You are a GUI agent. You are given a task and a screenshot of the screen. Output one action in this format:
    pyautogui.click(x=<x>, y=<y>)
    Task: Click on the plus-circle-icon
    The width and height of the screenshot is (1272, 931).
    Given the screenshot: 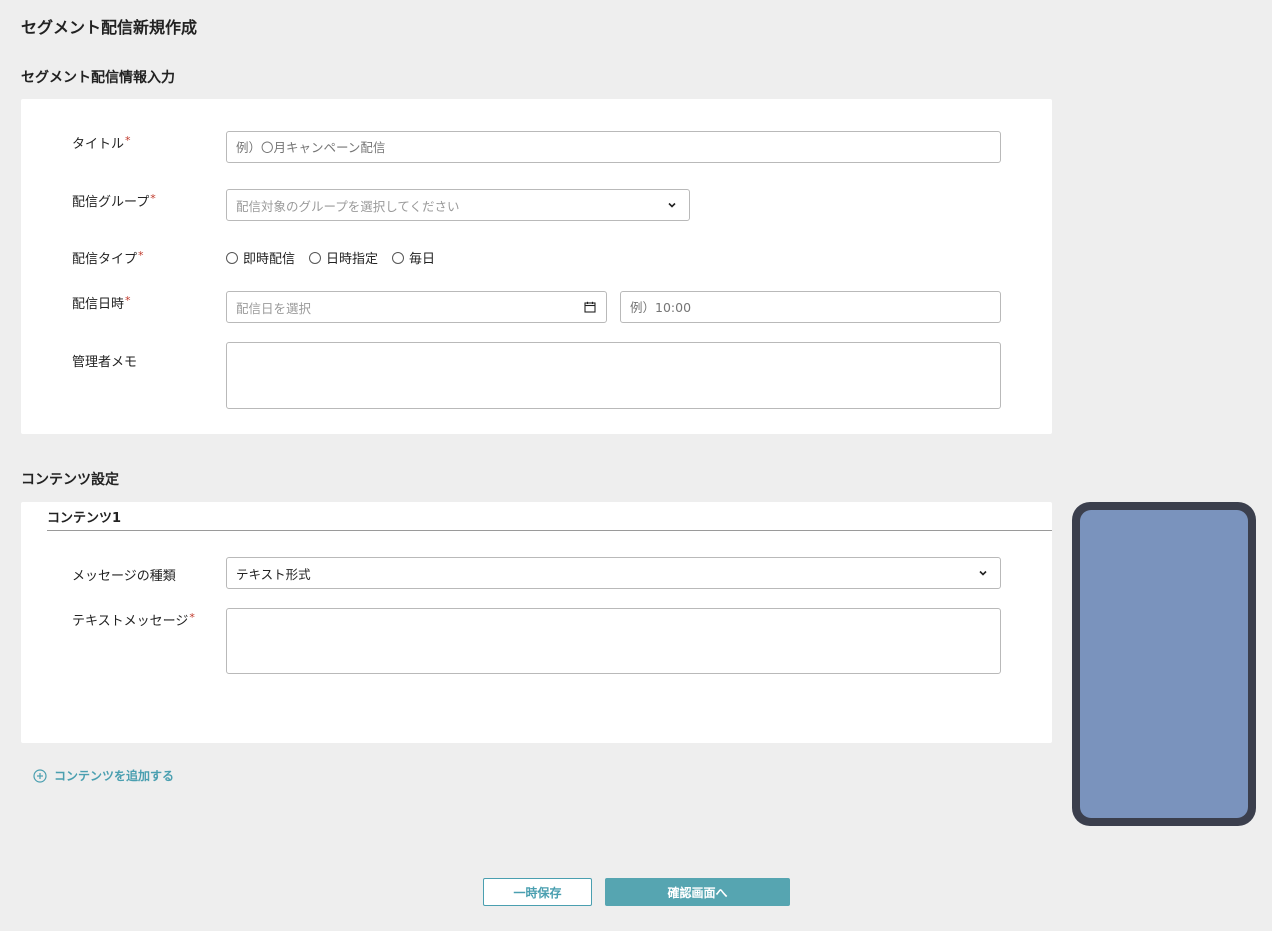 What is the action you would take?
    pyautogui.click(x=40, y=775)
    